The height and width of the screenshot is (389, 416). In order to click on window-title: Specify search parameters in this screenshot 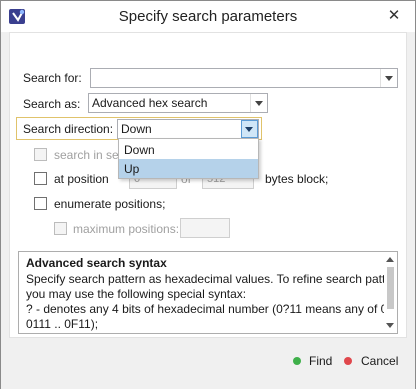, I will do `click(208, 16)`.